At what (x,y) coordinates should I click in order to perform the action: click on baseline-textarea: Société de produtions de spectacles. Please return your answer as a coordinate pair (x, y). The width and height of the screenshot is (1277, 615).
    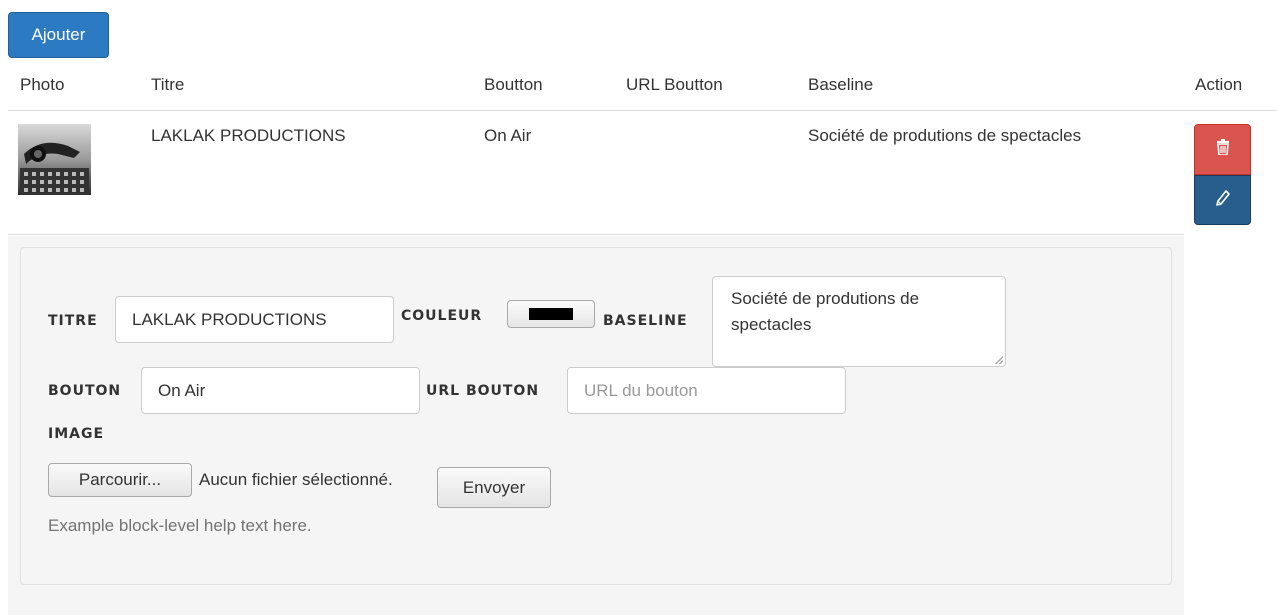
    Looking at the image, I should click on (859, 321).